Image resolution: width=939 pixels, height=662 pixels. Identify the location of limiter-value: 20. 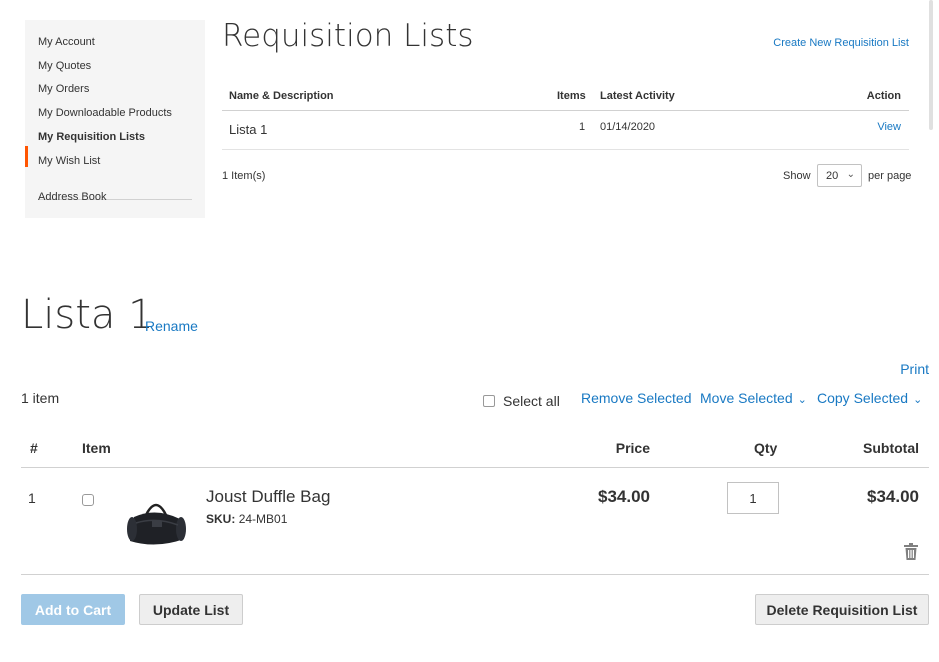
(832, 176).